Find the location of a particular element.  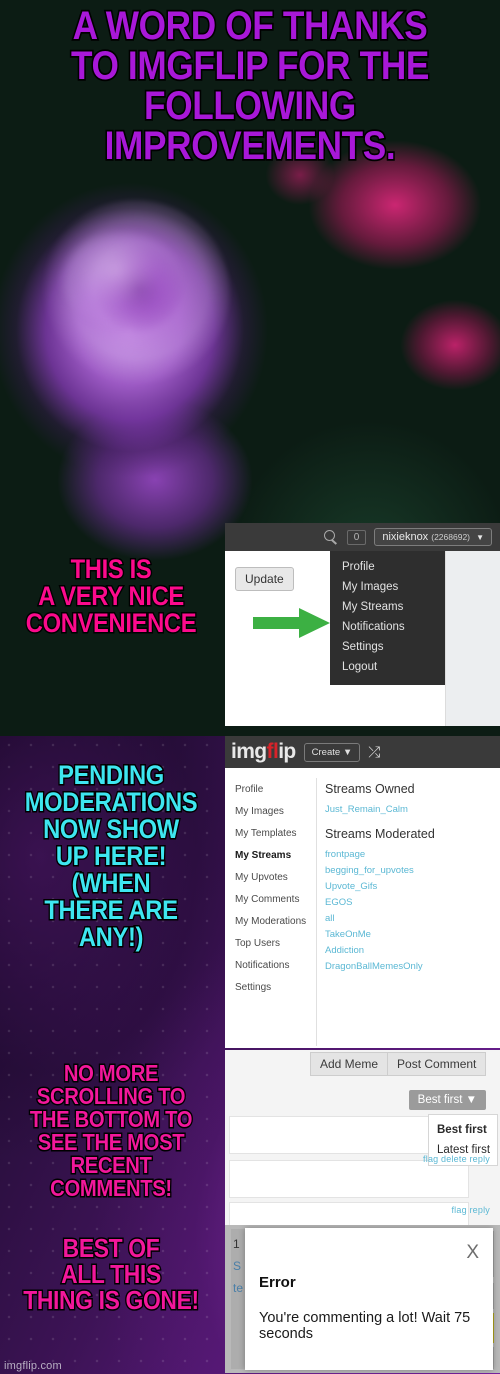

streams-moderated-heading: Streams Moderated is located at coordinates (380, 834).